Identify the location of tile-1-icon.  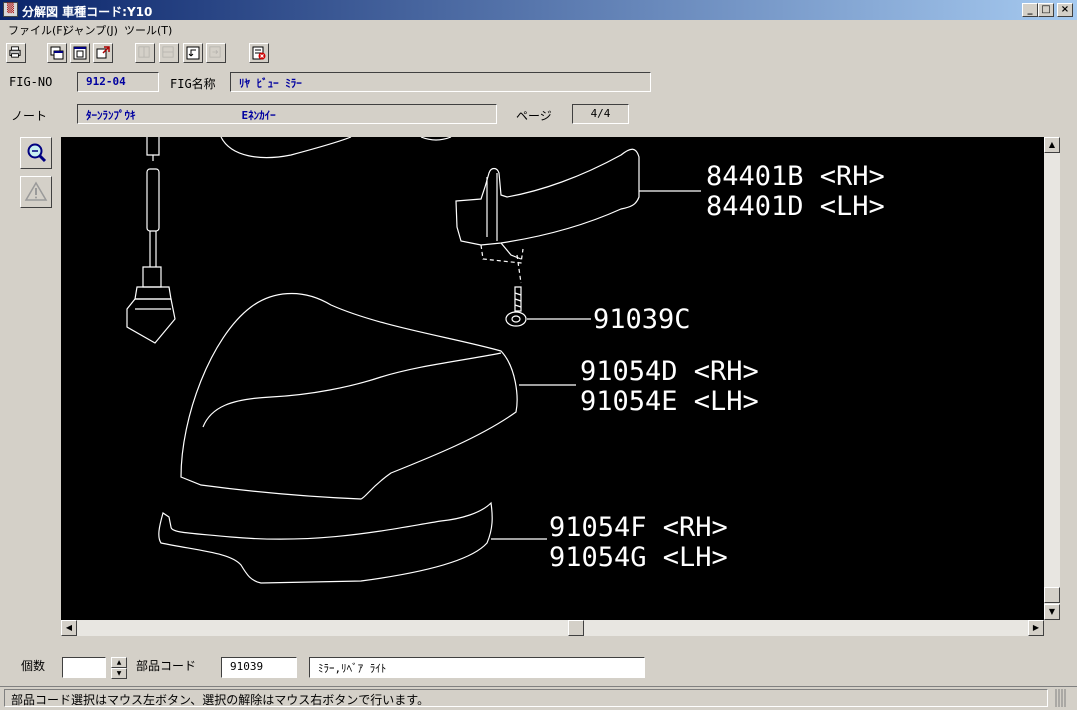
(144, 52).